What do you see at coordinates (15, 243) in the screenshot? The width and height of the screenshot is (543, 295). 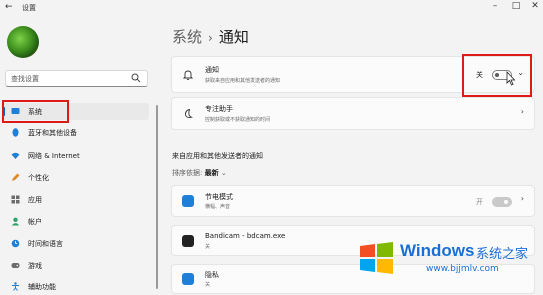 I see `time-language-icon` at bounding box center [15, 243].